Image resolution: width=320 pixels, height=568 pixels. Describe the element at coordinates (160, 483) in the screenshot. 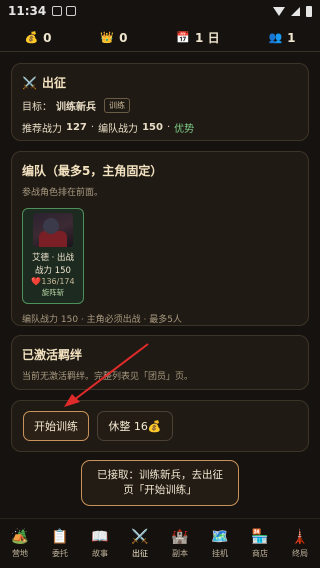

I see `toast-message: 已接取：训练新兵，去出征页「开始训练」` at that location.